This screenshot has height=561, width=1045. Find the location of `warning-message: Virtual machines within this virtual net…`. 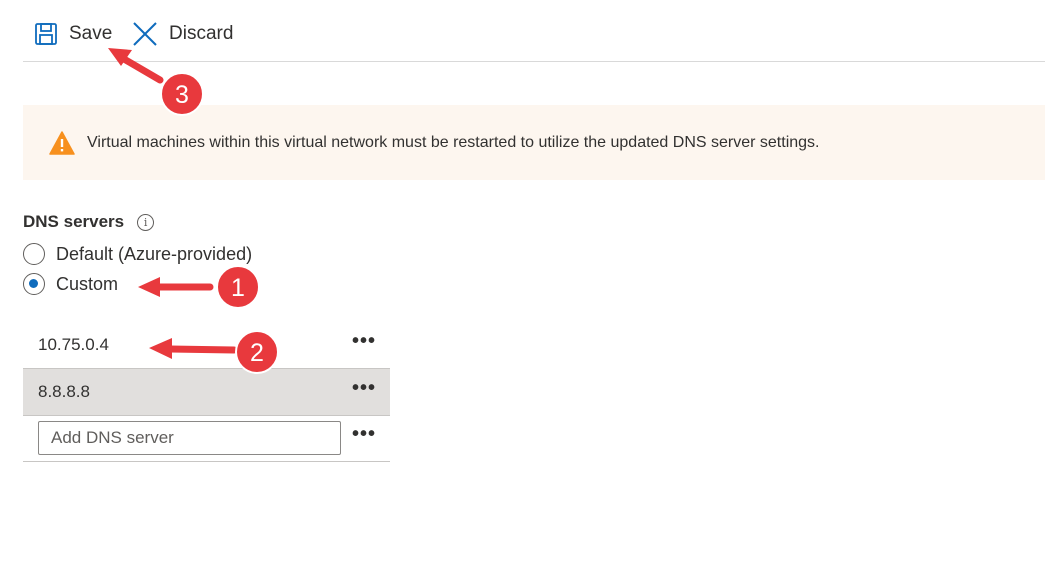

warning-message: Virtual machines within this virtual net… is located at coordinates (453, 142).